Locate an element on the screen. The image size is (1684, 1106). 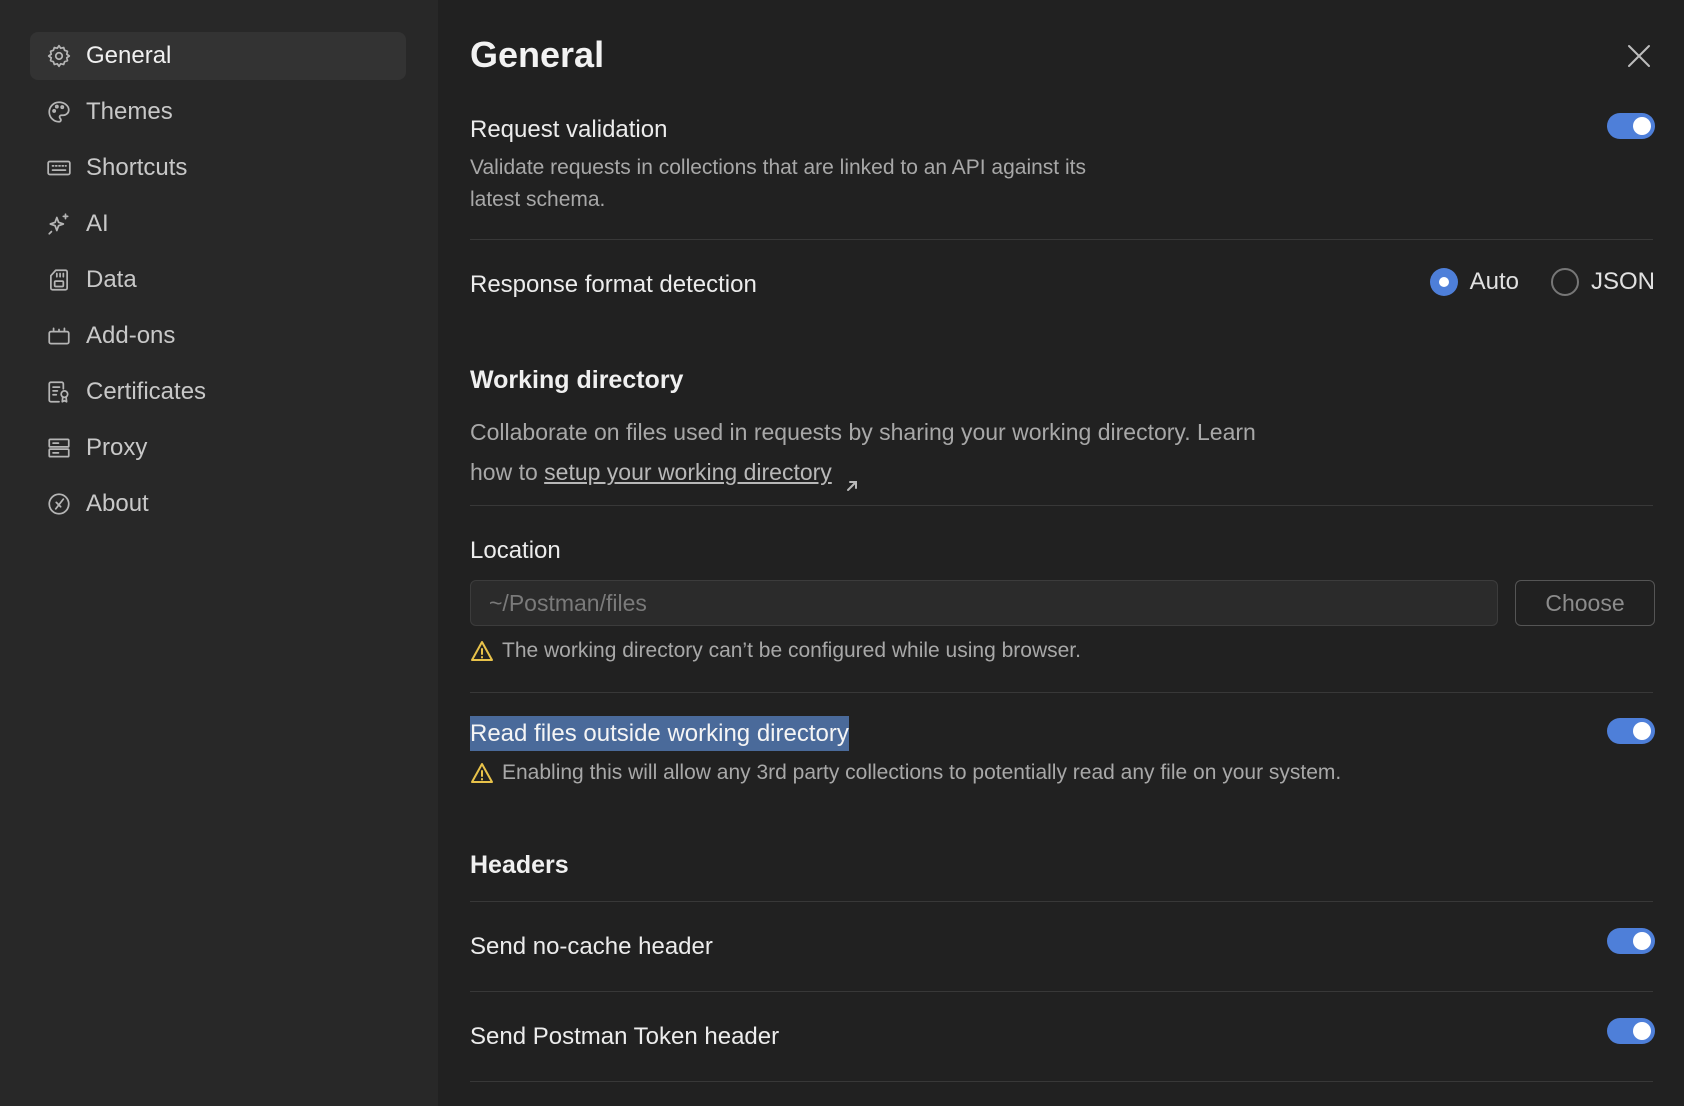
working-directory-desc-line2: how to setup your working directory is located at coordinates (665, 472).